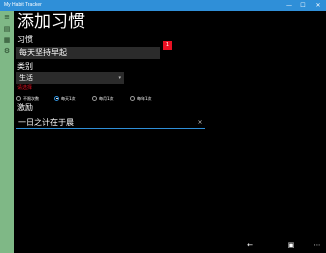  What do you see at coordinates (51, 22) in the screenshot?
I see `page-title: 添加习惯` at bounding box center [51, 22].